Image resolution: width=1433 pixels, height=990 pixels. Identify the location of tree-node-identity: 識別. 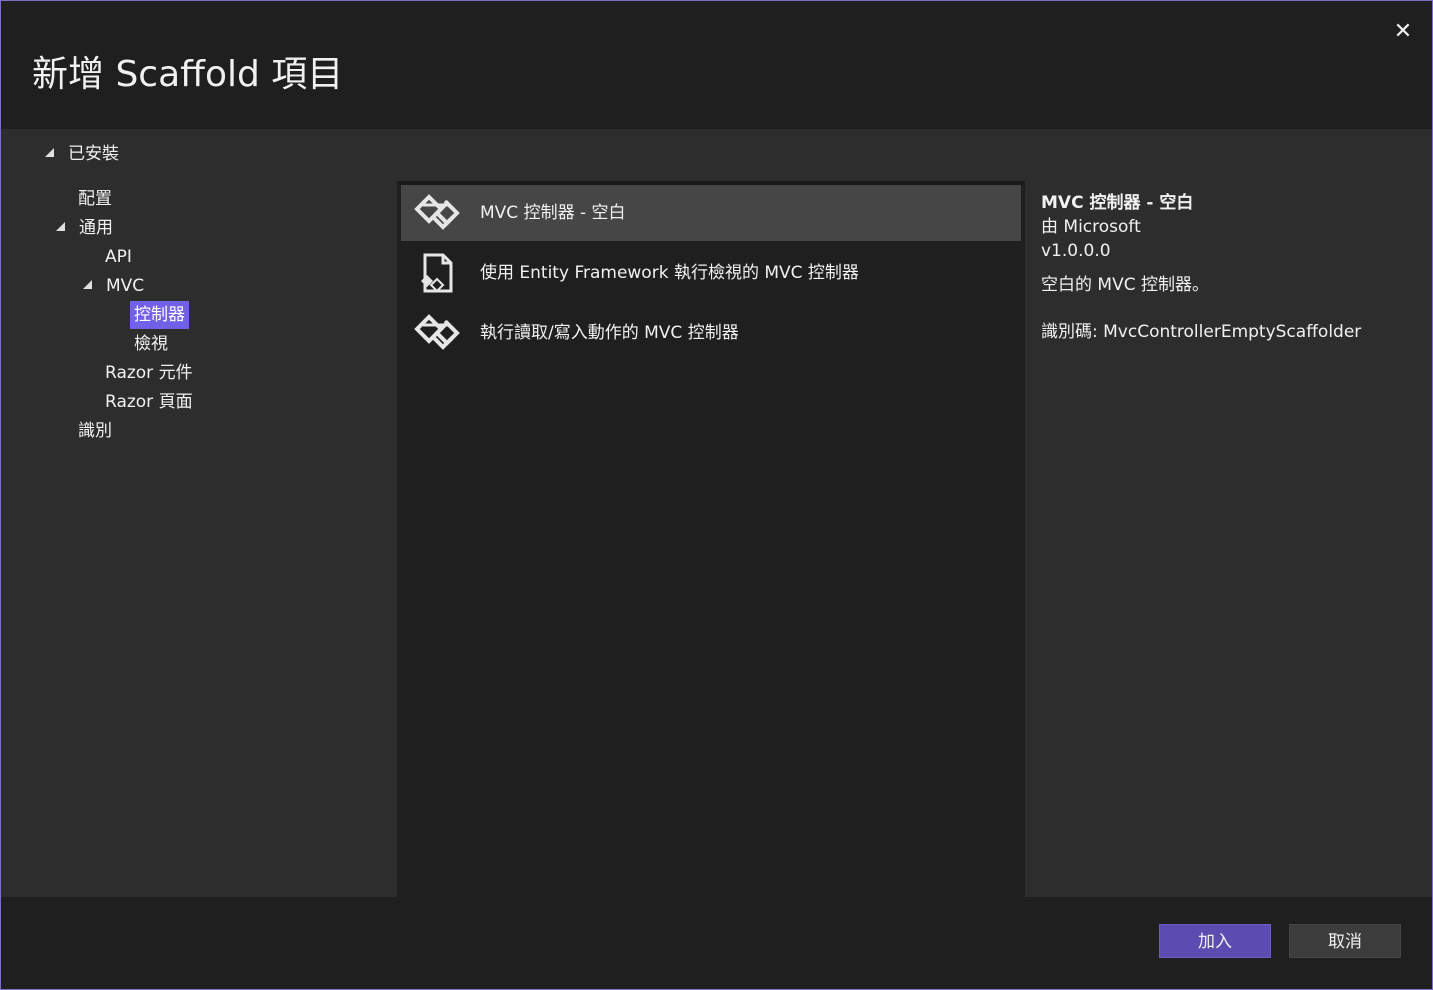
(95, 431).